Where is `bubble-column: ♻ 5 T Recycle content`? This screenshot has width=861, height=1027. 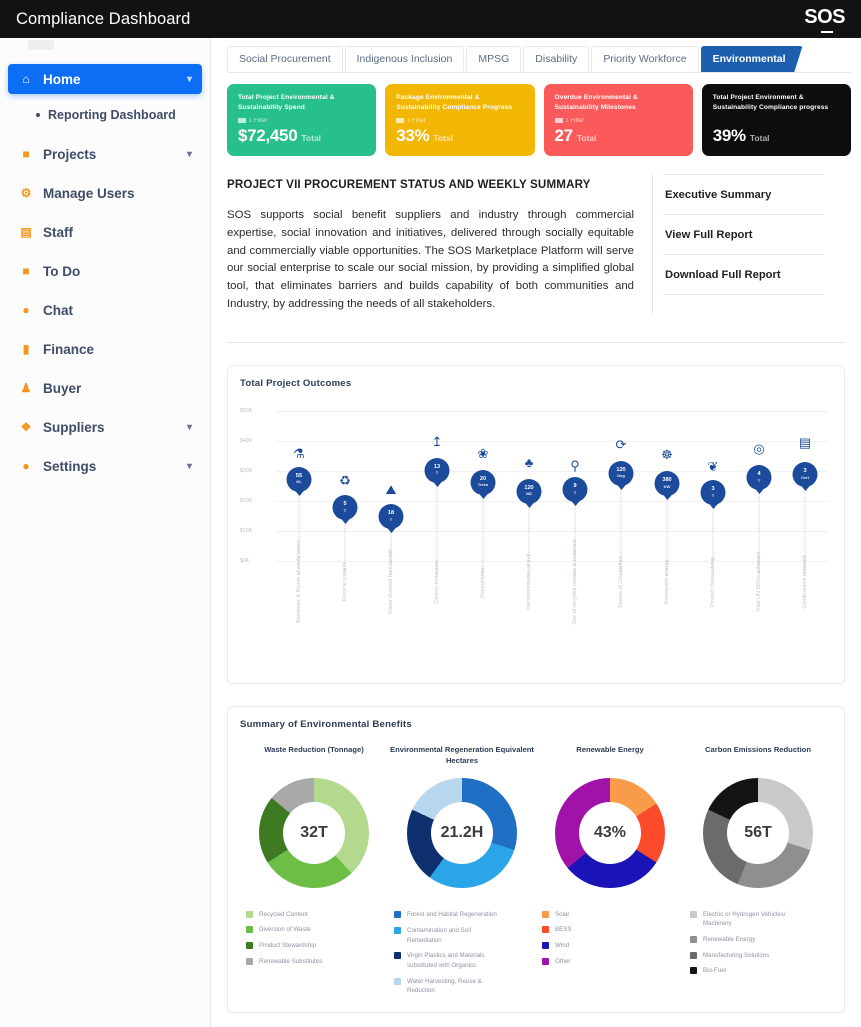
bubble-column: ♻ 5 T Recycle content is located at coordinates (345, 537).